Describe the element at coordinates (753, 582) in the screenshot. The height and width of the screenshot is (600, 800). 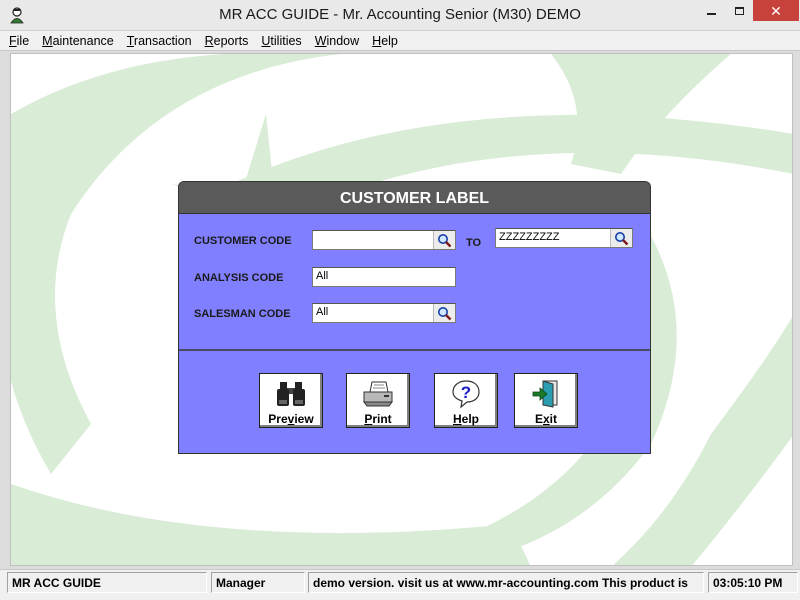
I see `status-clock: 03:05:10 PM` at that location.